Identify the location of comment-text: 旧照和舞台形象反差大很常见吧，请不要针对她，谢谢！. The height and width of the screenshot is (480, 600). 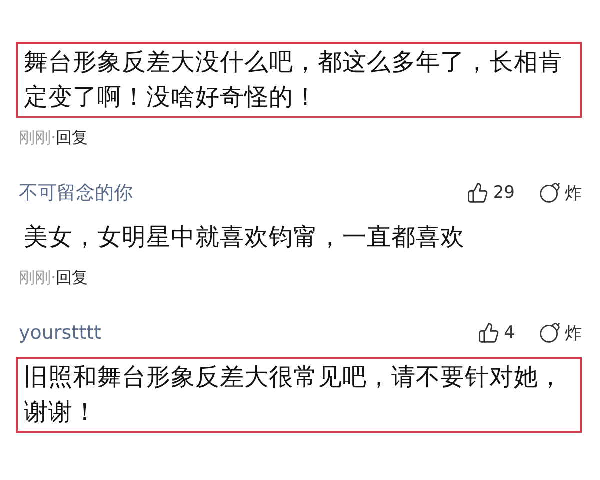
(299, 395).